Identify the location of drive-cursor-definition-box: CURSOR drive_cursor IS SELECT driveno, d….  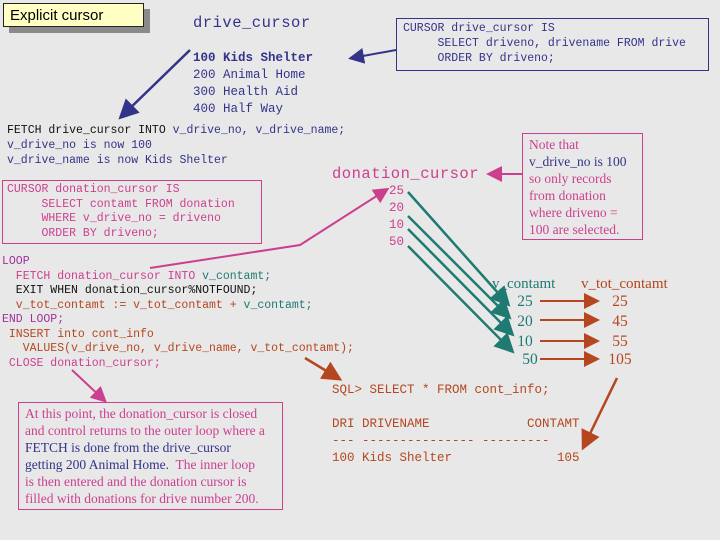
(552, 44).